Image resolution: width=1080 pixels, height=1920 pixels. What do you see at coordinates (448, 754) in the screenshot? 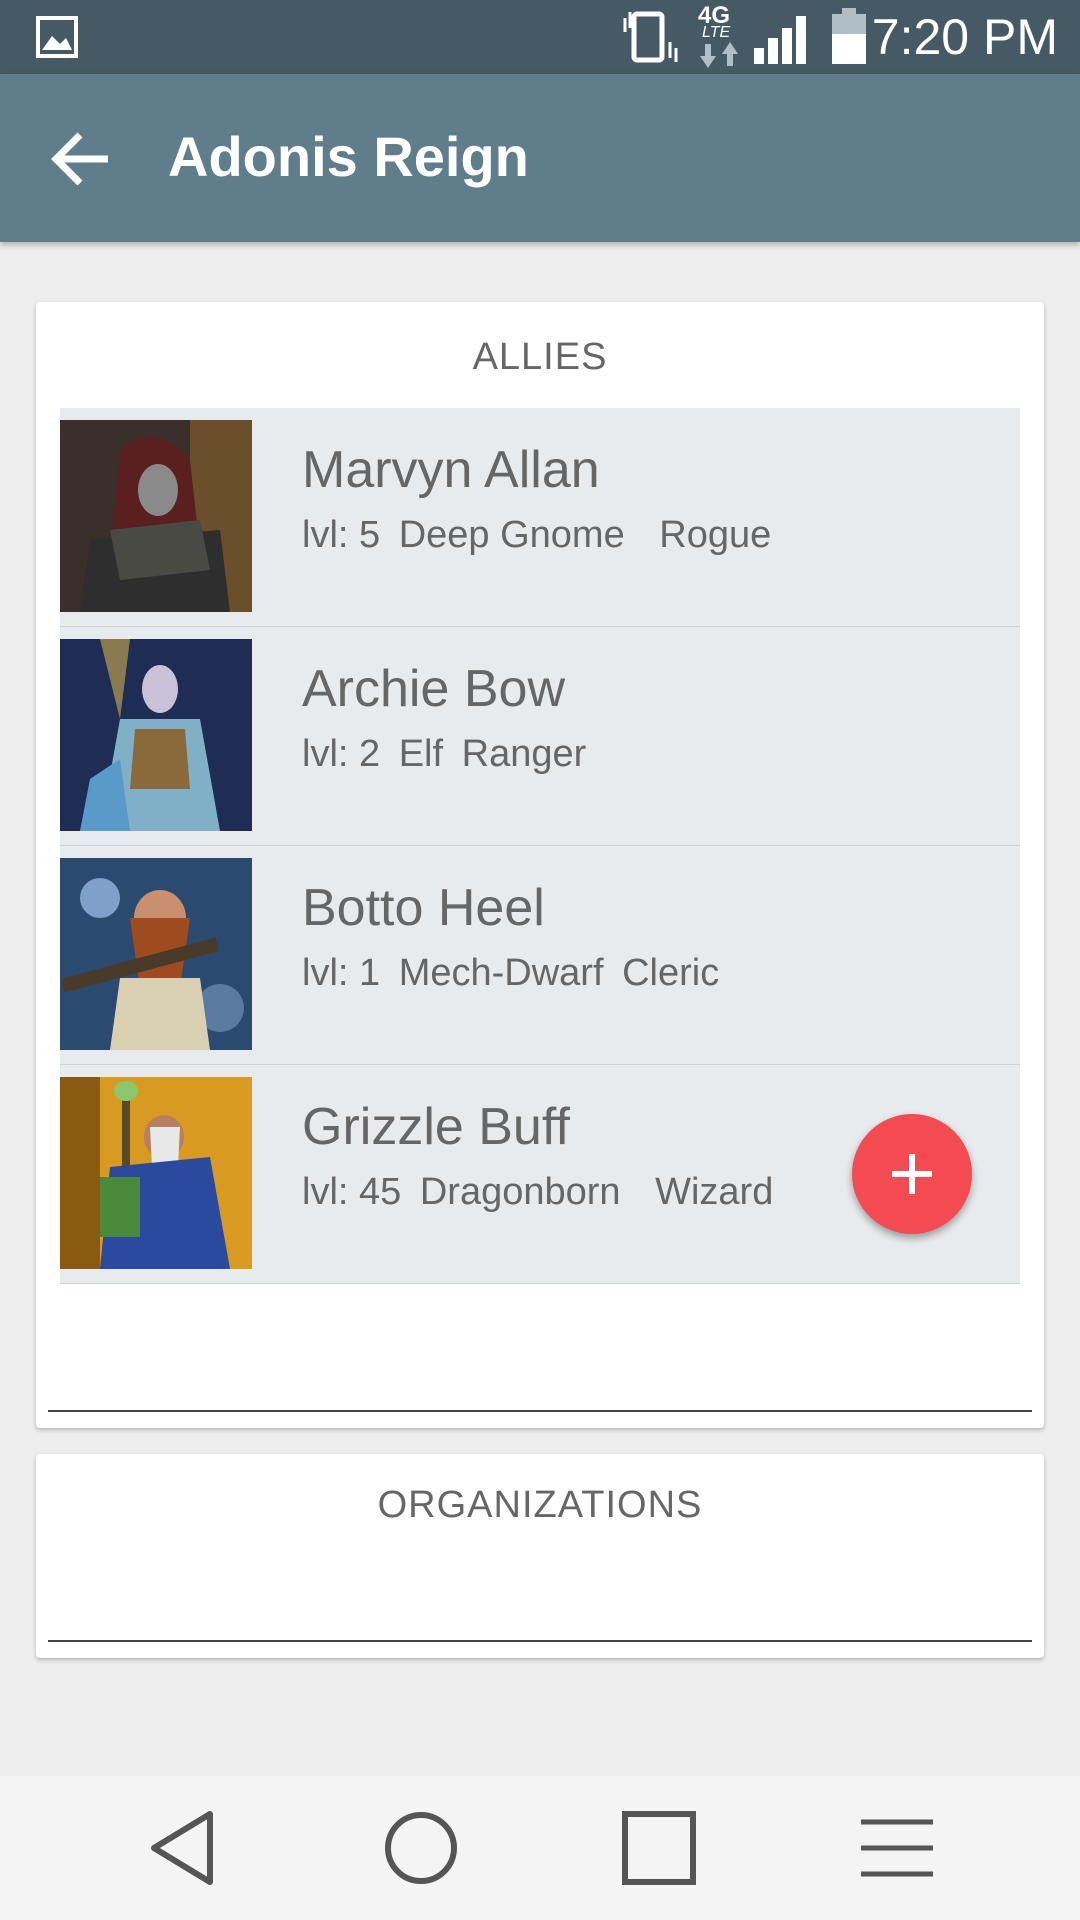
I see `ally-details: lvl: 2 Elf Ranger` at bounding box center [448, 754].